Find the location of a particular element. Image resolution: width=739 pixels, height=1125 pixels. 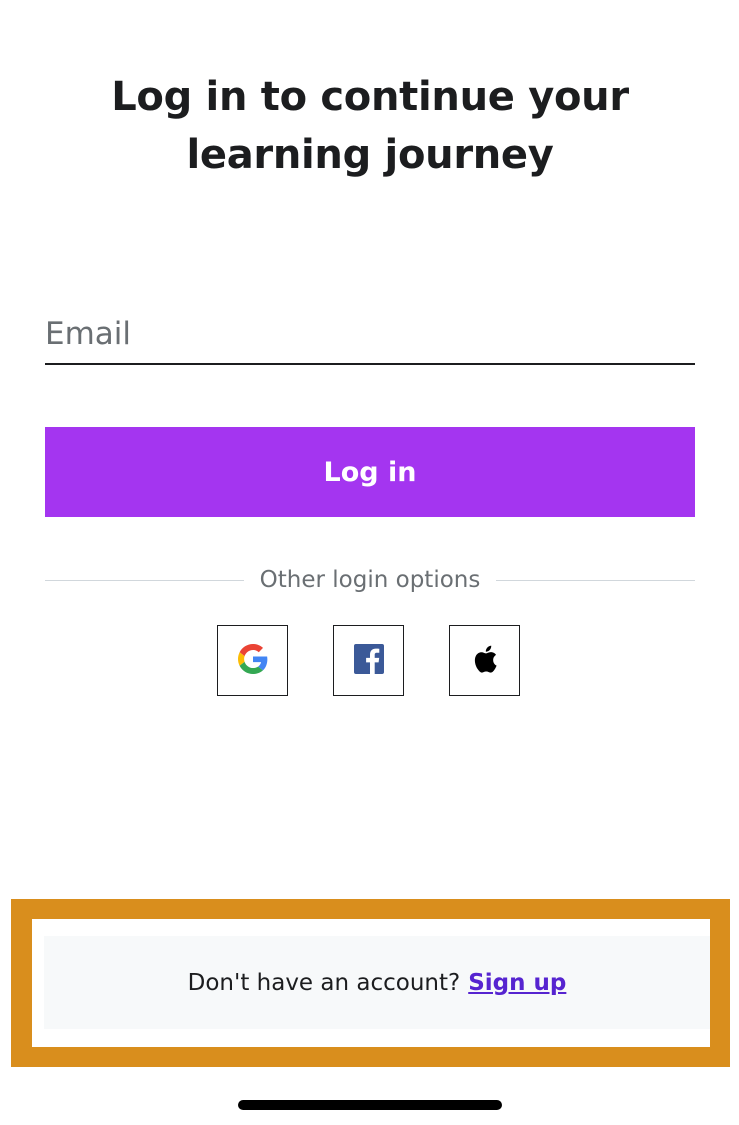

home-indicator is located at coordinates (370, 1105).